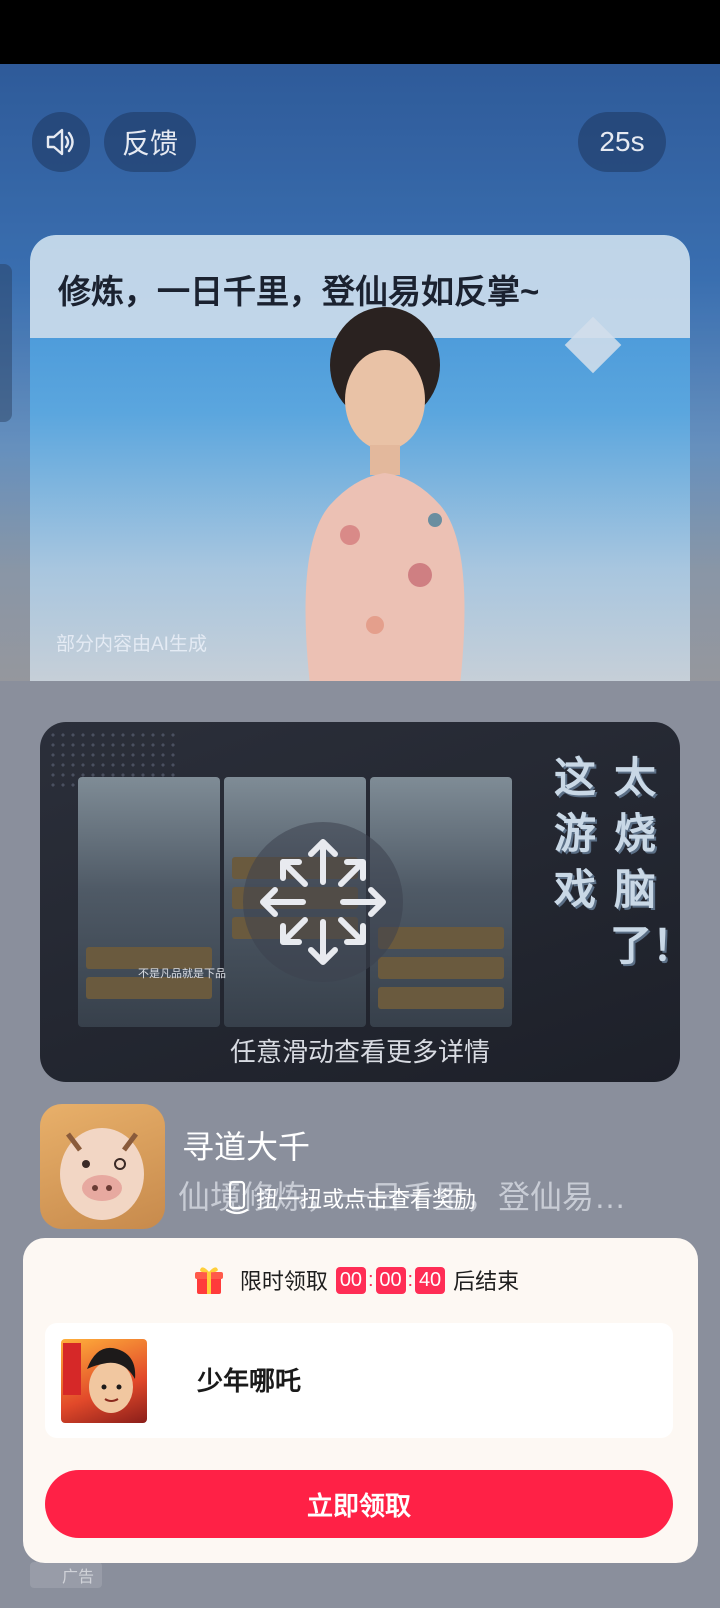  I want to click on countdown-suffix: 后结束, so click(486, 1281).